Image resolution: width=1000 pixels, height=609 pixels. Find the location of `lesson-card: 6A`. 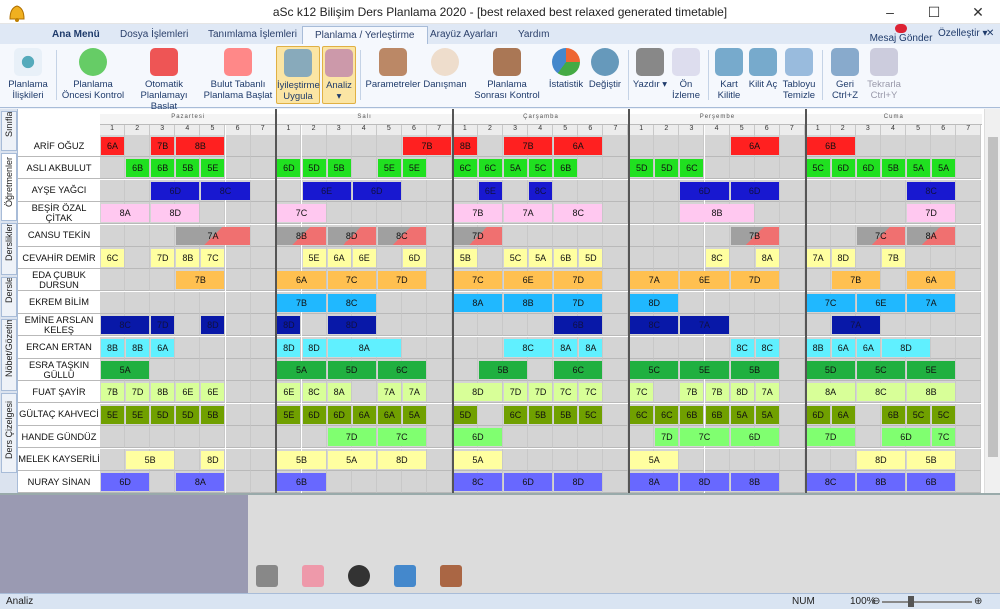

lesson-card: 6A is located at coordinates (843, 347).